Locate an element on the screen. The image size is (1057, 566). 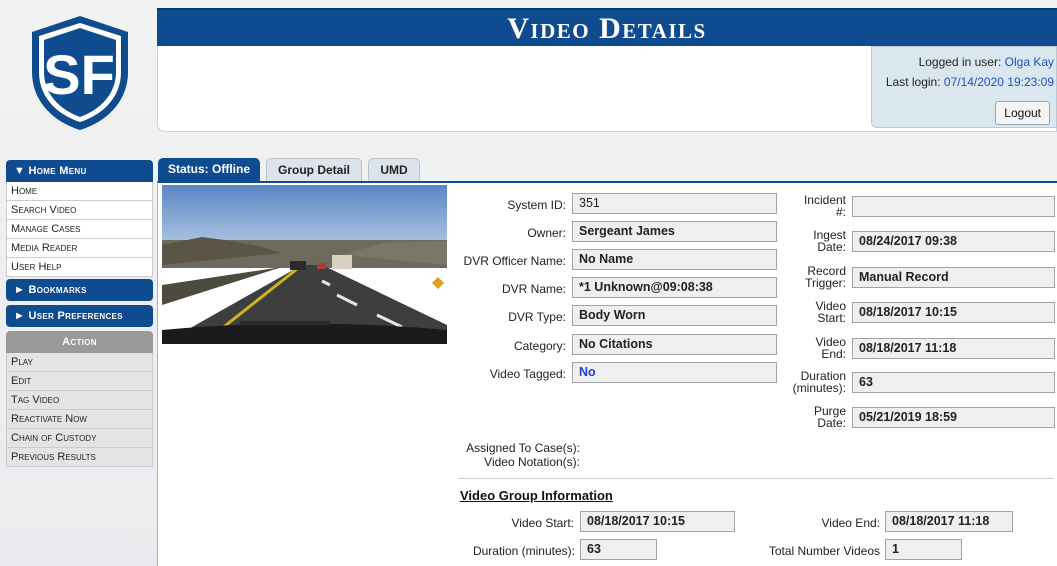
last-login-value: 07/14/2020 19:23:09 is located at coordinates (998, 82).